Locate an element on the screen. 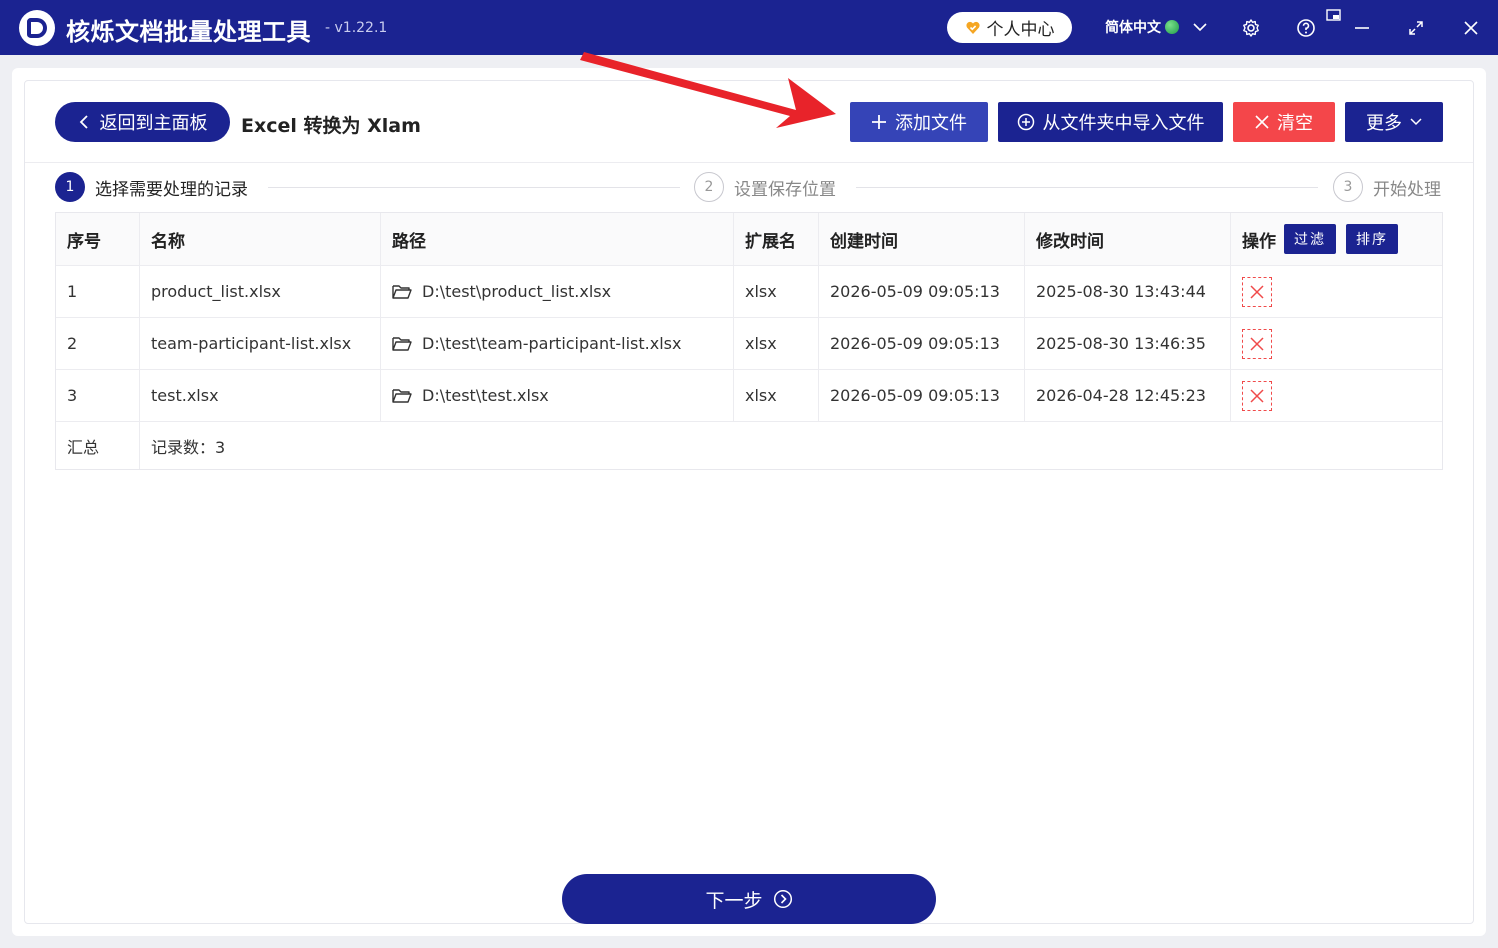 The width and height of the screenshot is (1498, 948). cell-path: D:\test\team-participant-list.xlsx is located at coordinates (557, 343).